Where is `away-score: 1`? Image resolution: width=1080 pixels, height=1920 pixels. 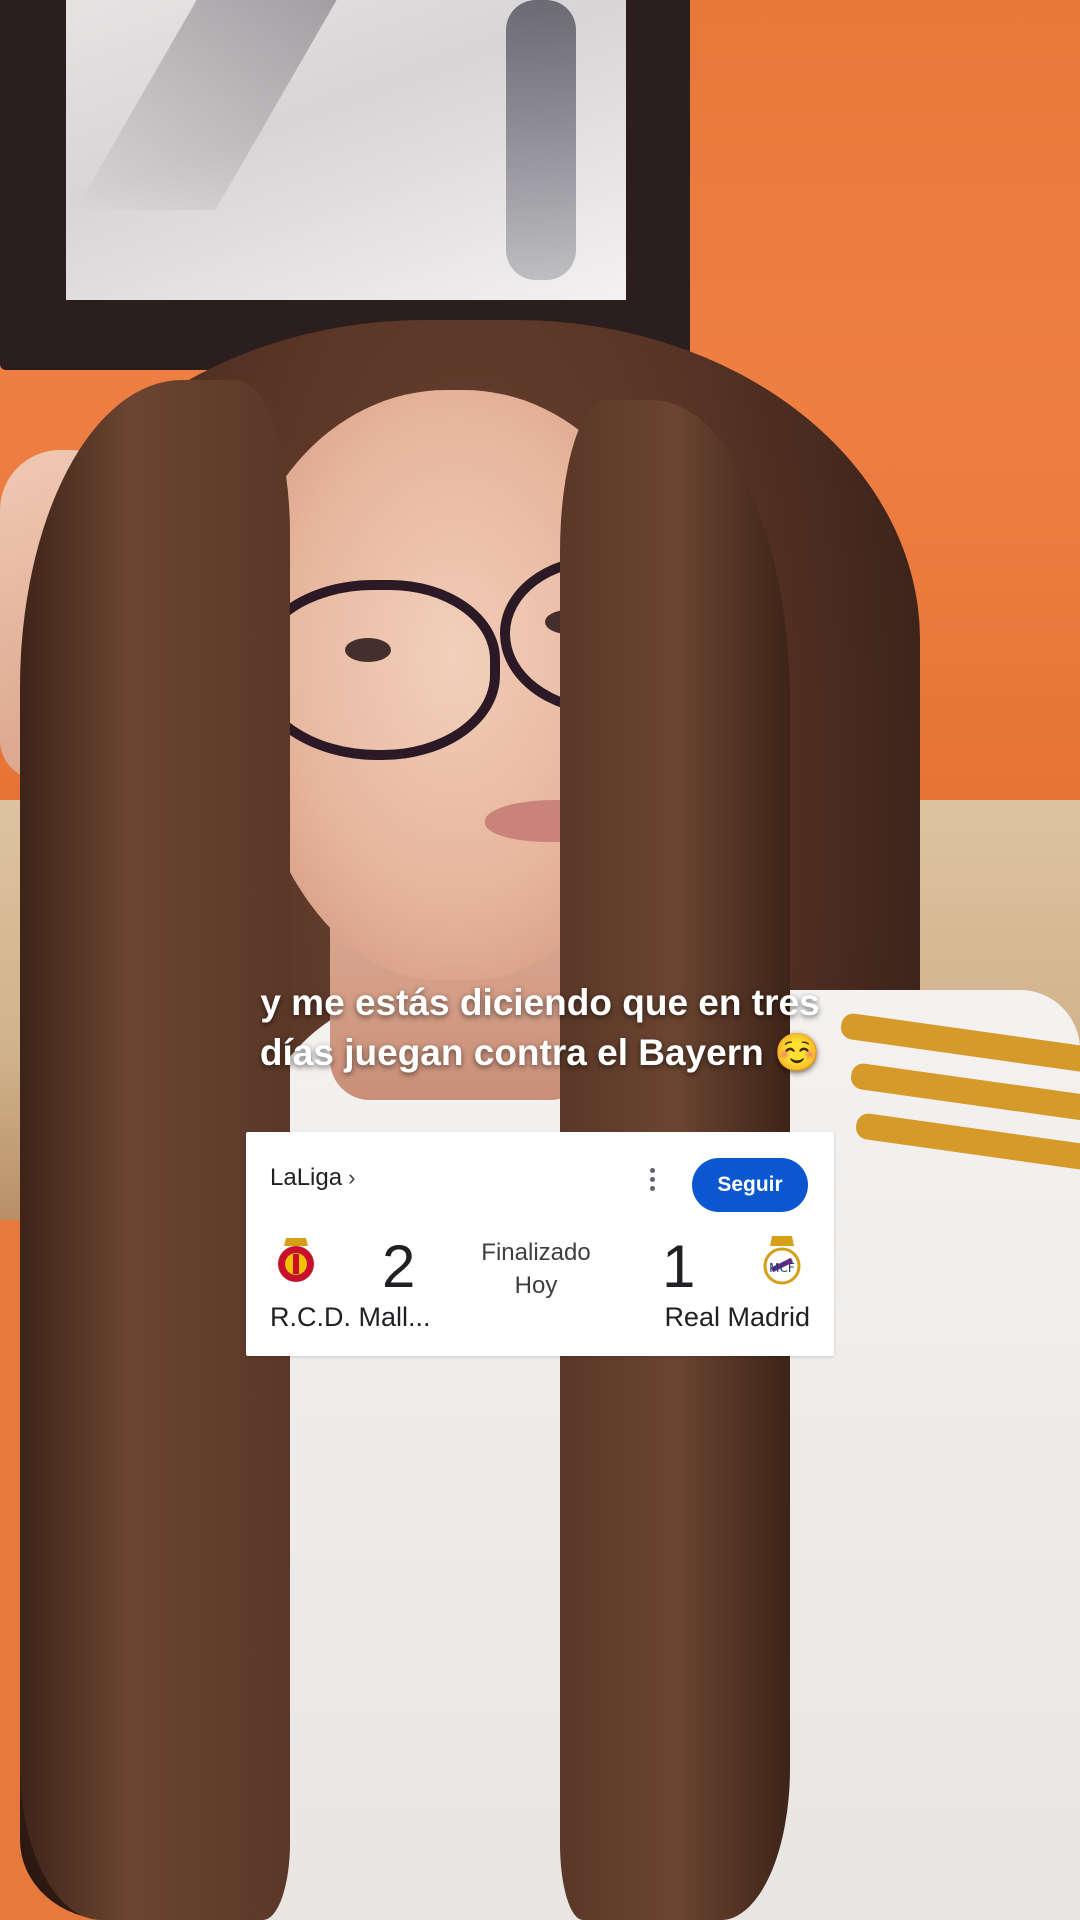
away-score: 1 is located at coordinates (679, 1266).